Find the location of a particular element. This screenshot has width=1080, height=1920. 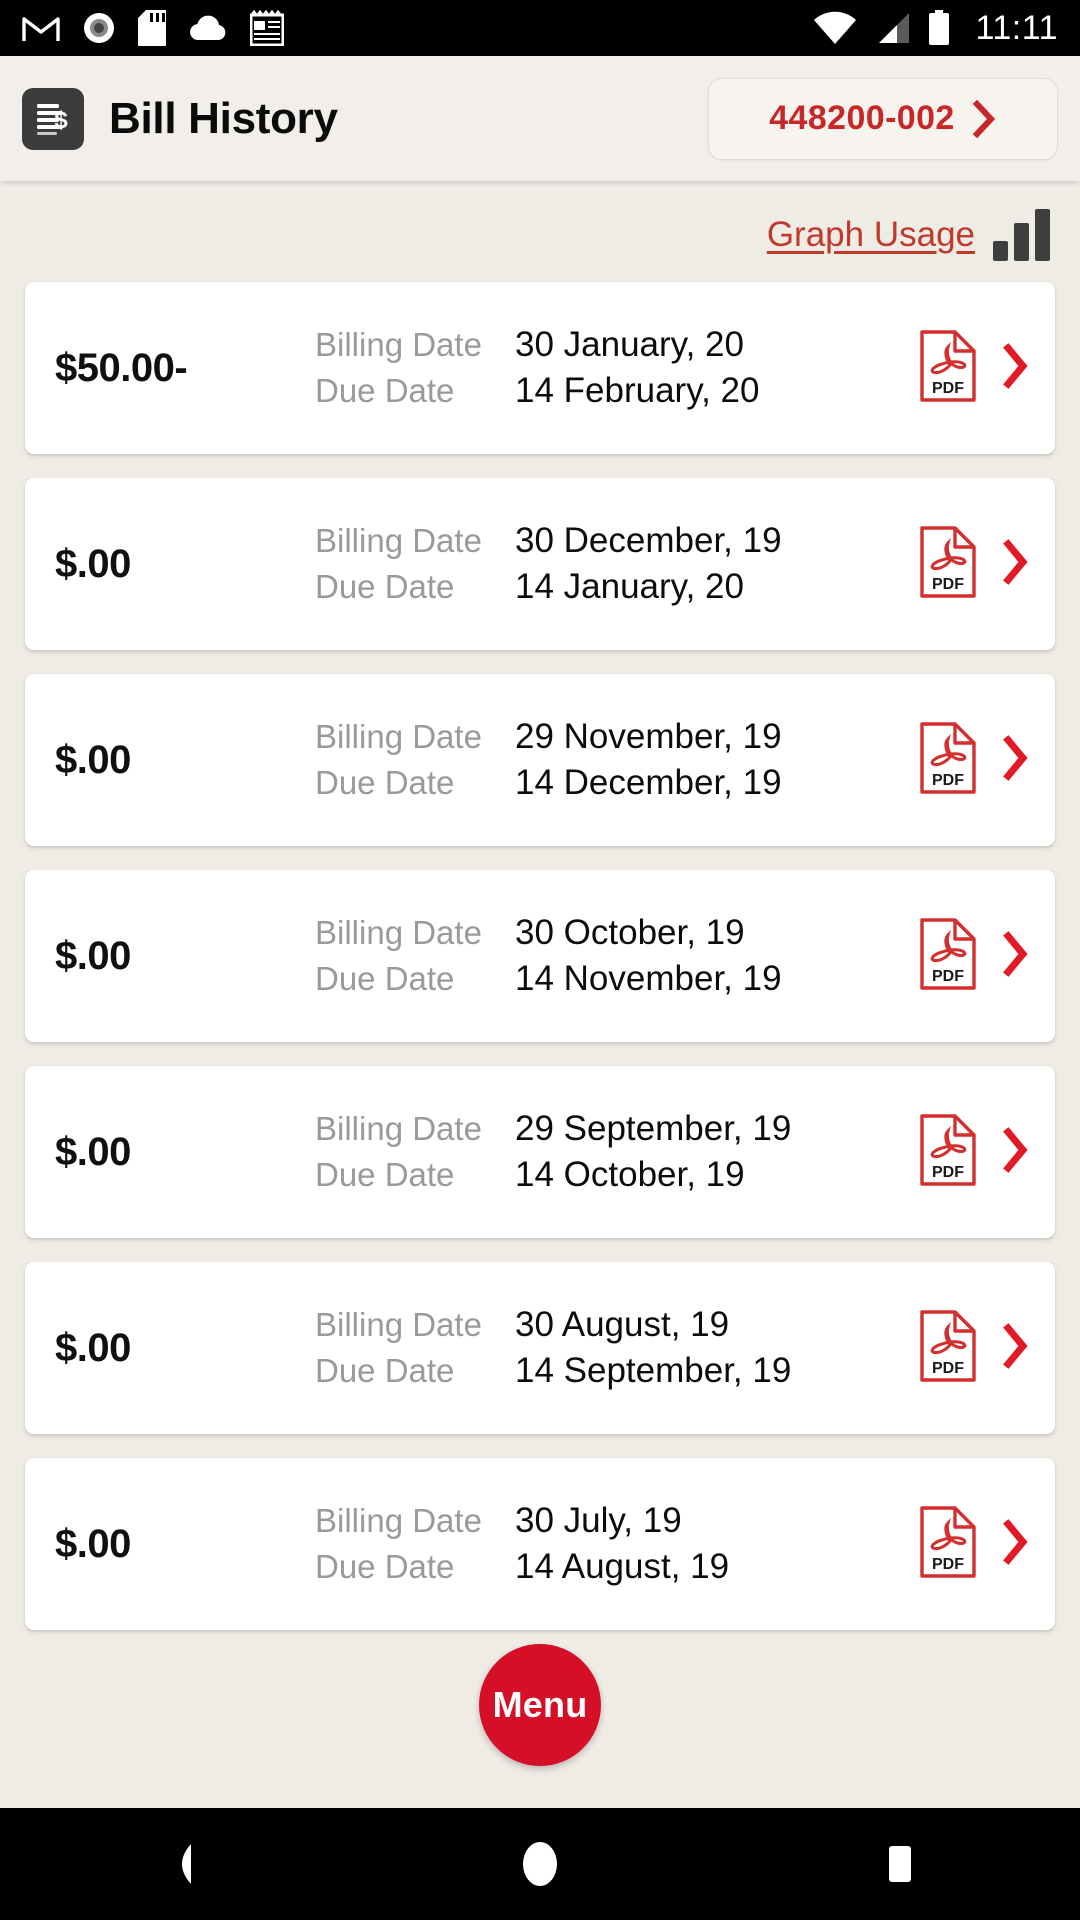

account-selector-chip: 448200-002 is located at coordinates (883, 118).